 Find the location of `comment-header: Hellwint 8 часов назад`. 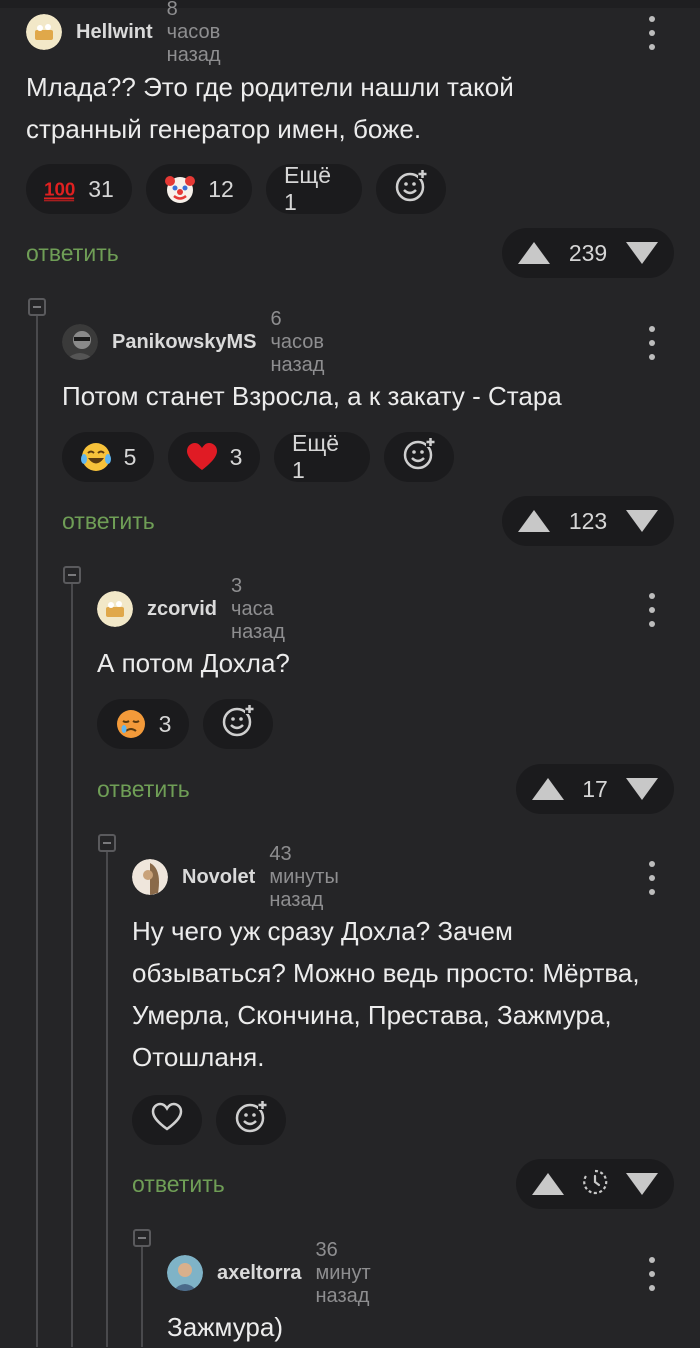

comment-header: Hellwint 8 часов назад is located at coordinates (123, 33).